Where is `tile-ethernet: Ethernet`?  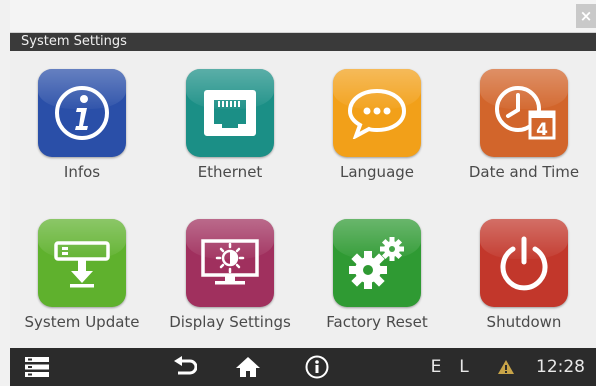 tile-ethernet: Ethernet is located at coordinates (230, 139).